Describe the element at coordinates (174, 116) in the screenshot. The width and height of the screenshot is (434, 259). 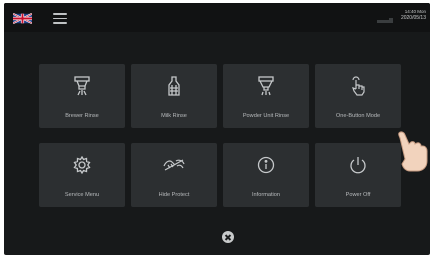
I see `tile-label: Milk Rinse` at that location.